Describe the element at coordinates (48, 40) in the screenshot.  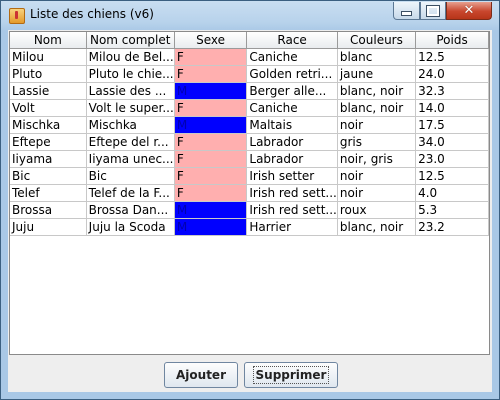
I see `column-header-nom: Nom` at that location.